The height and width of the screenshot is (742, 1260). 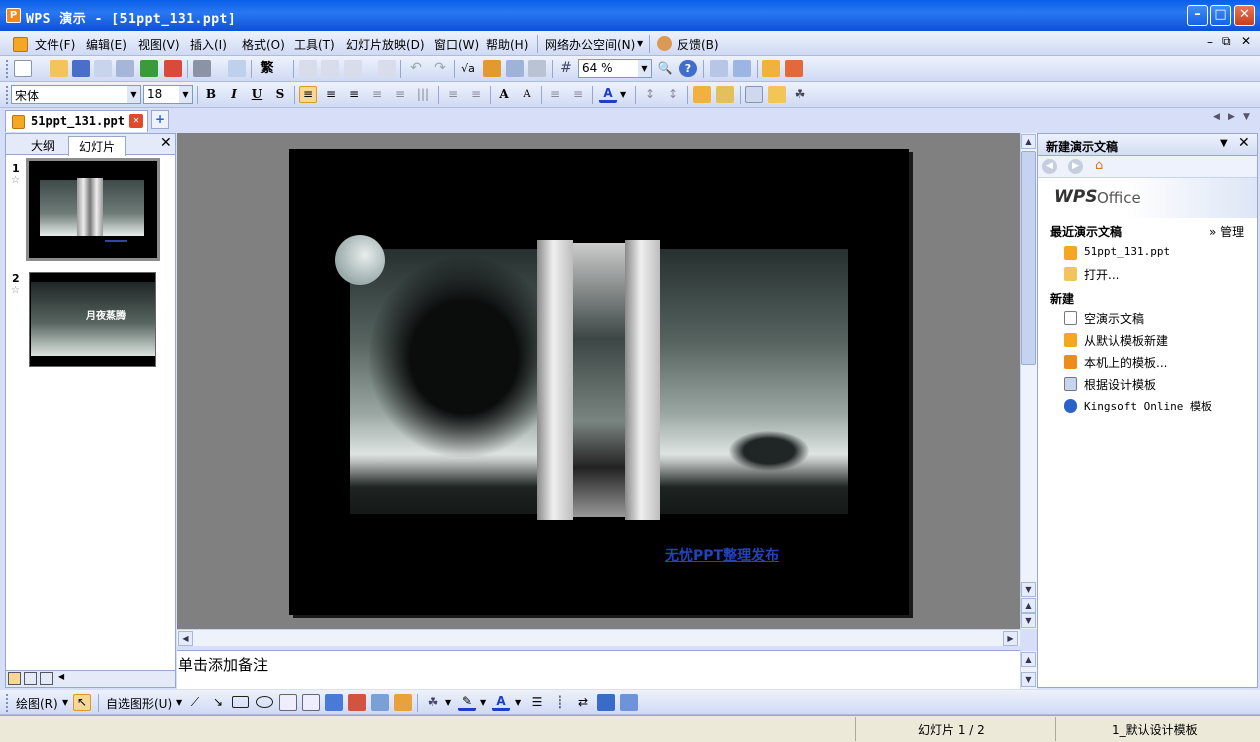 What do you see at coordinates (23, 68) in the screenshot?
I see `new-file-icon` at bounding box center [23, 68].